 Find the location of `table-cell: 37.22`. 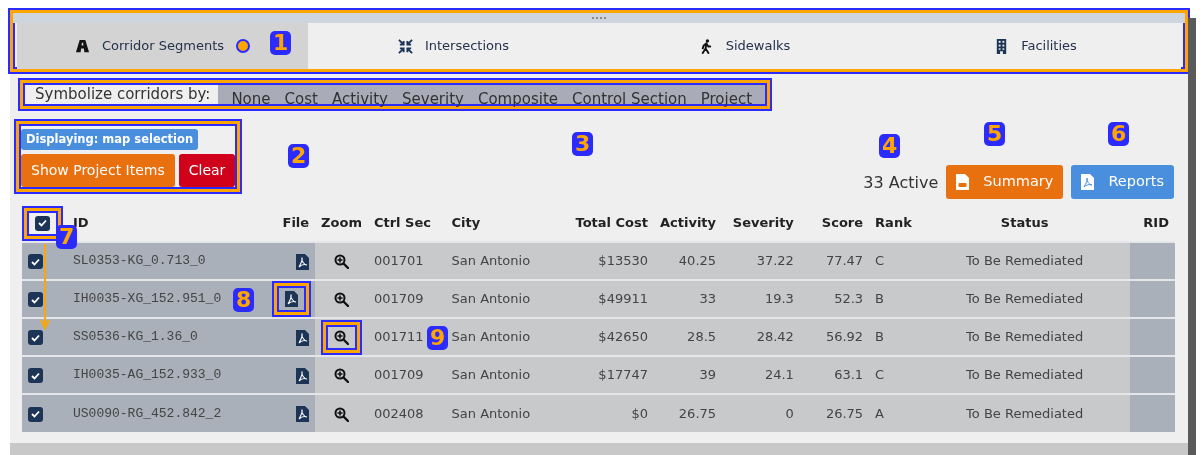

table-cell: 37.22 is located at coordinates (761, 261).